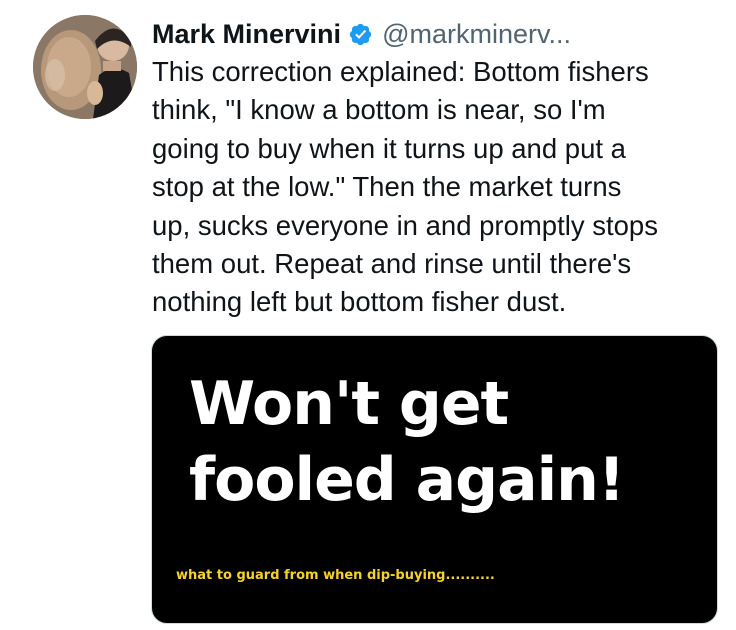  What do you see at coordinates (349, 404) in the screenshot?
I see `media-headline-line: Won't get` at bounding box center [349, 404].